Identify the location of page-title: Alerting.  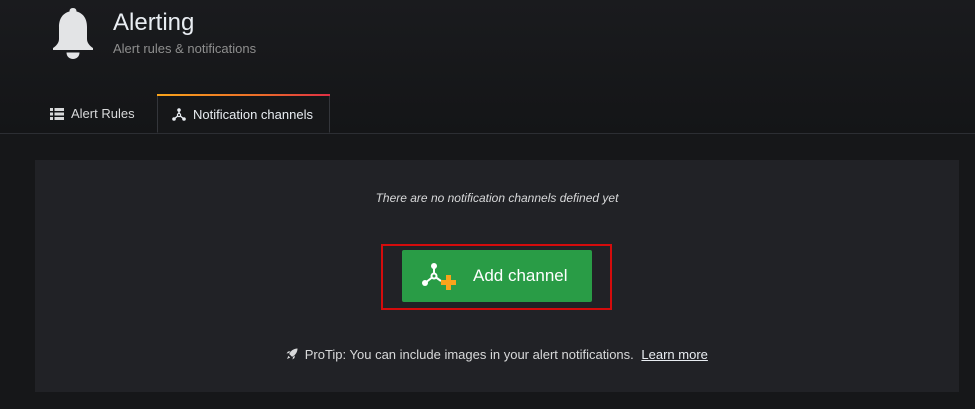
(154, 22).